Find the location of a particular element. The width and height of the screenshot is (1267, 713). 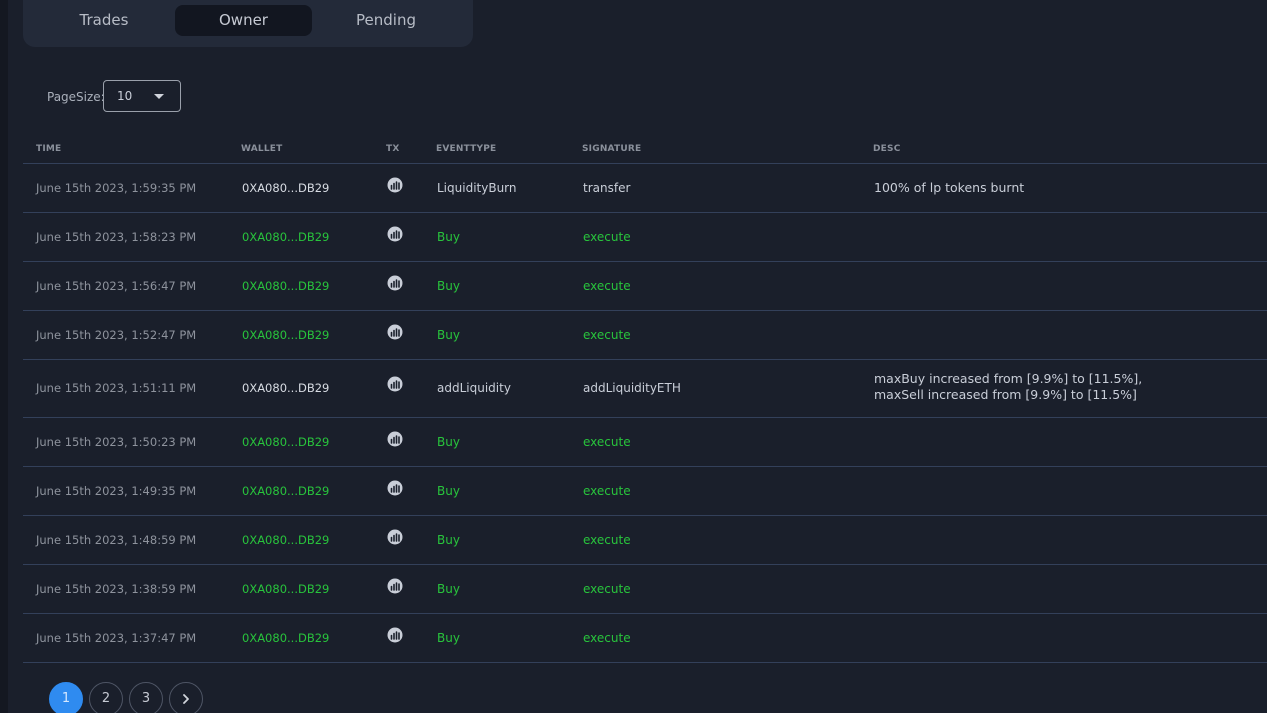

next-page-button is located at coordinates (186, 697).